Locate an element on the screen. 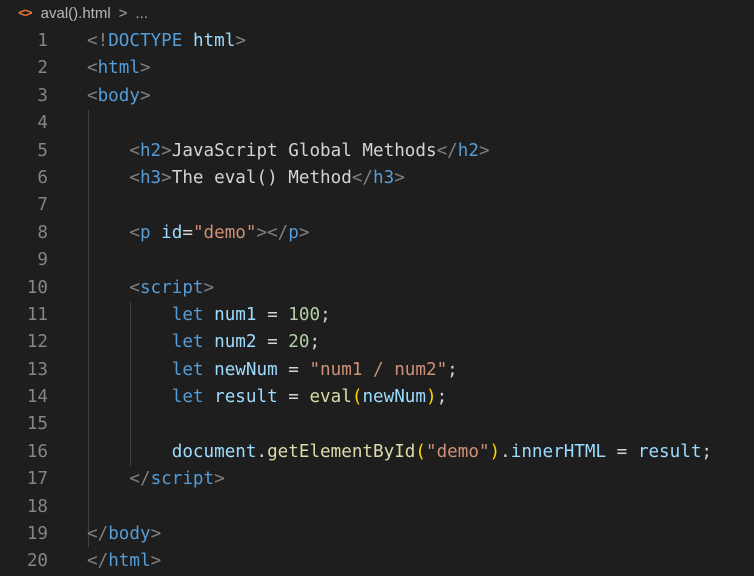 The image size is (754, 576). token-num: 20 is located at coordinates (299, 342).